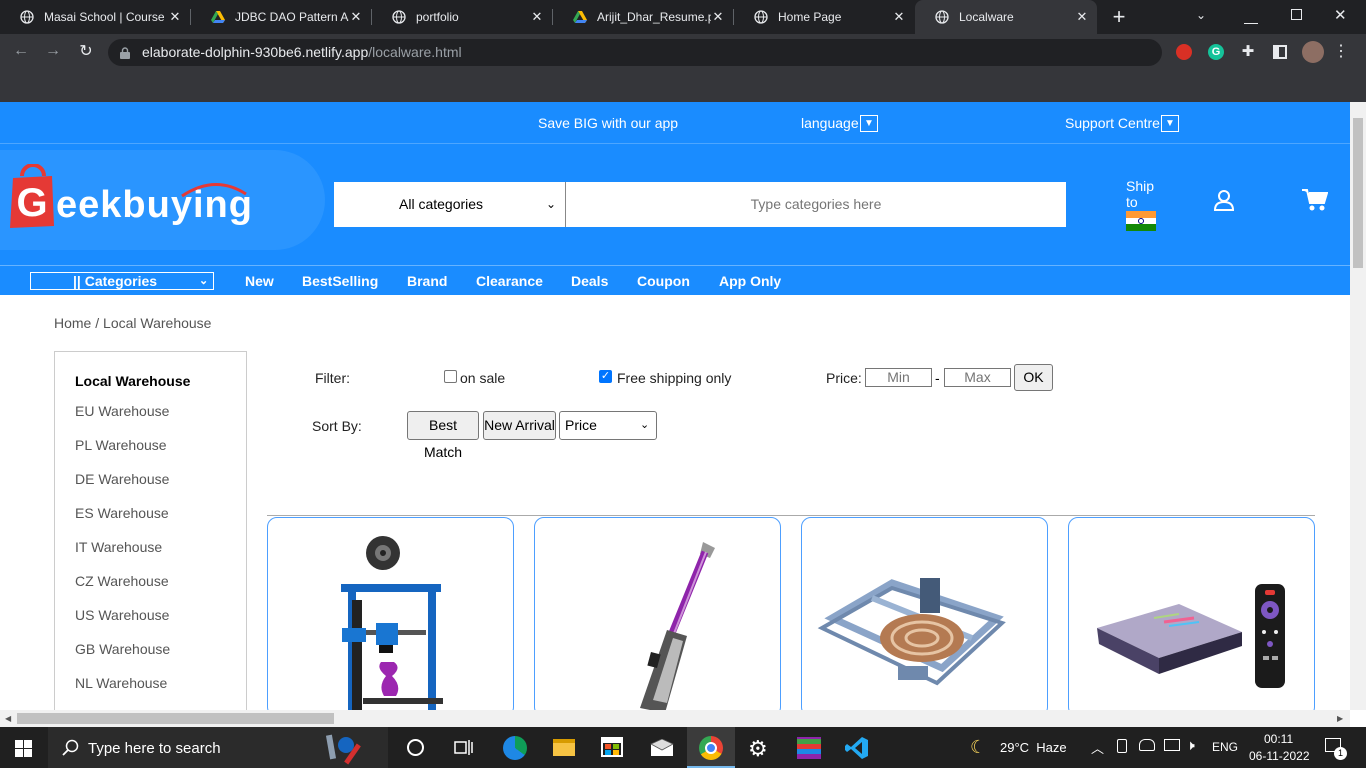 This screenshot has width=1366, height=768. What do you see at coordinates (259, 281) in the screenshot?
I see `nav-new: New` at bounding box center [259, 281].